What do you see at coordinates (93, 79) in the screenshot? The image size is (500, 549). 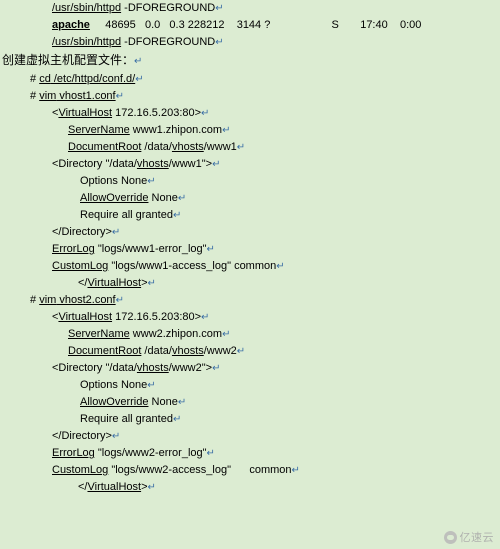 I see `code-token: /etc/httpd/conf.d/` at bounding box center [93, 79].